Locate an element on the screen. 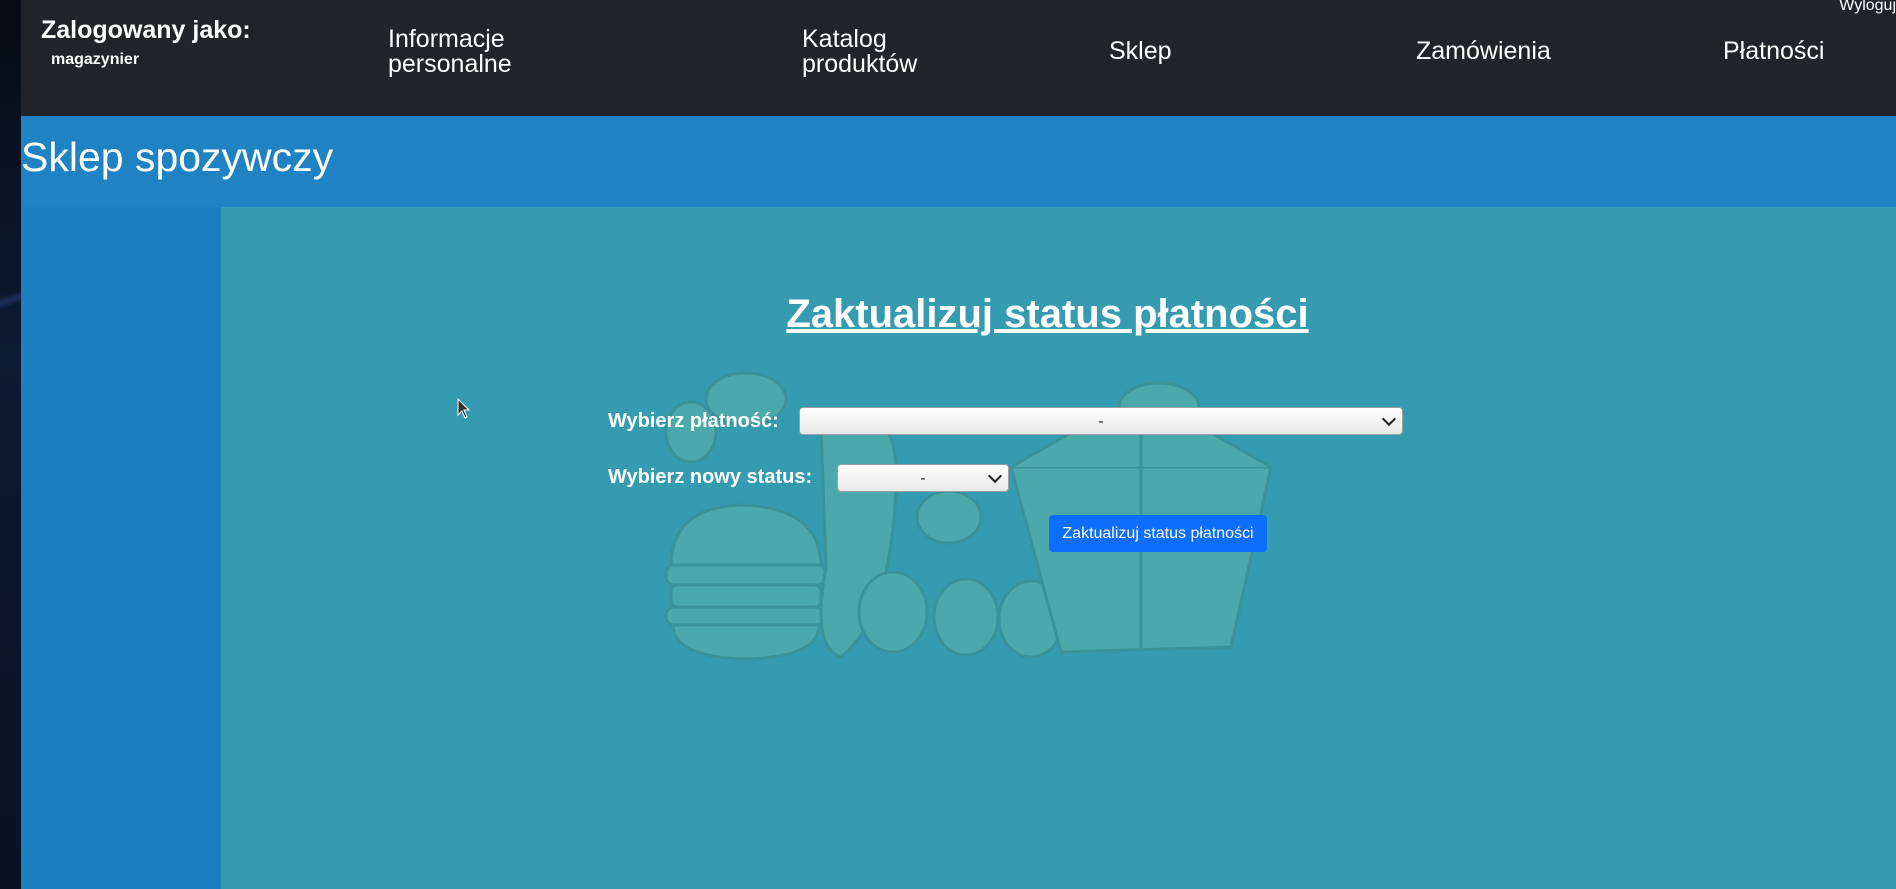  status-select: - is located at coordinates (923, 478).